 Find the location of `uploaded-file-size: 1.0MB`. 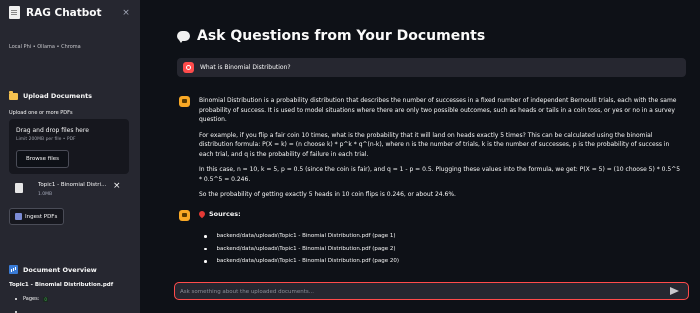

uploaded-file-size: 1.0MB is located at coordinates (45, 194).